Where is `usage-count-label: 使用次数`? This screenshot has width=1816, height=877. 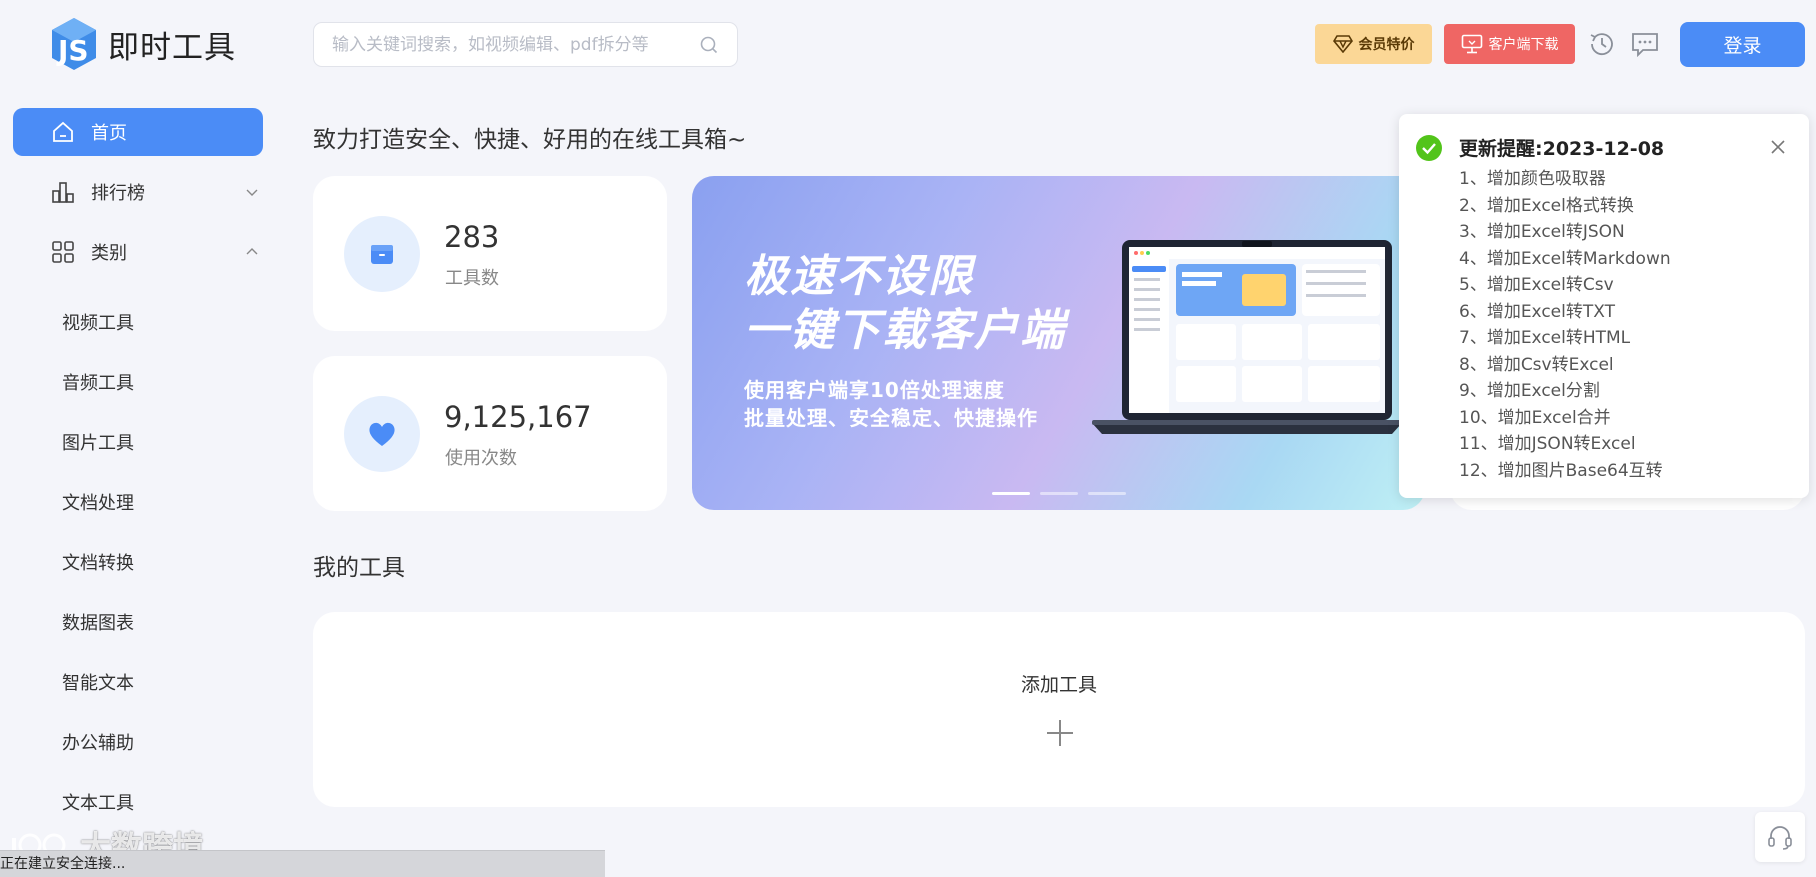 usage-count-label: 使用次数 is located at coordinates (481, 458).